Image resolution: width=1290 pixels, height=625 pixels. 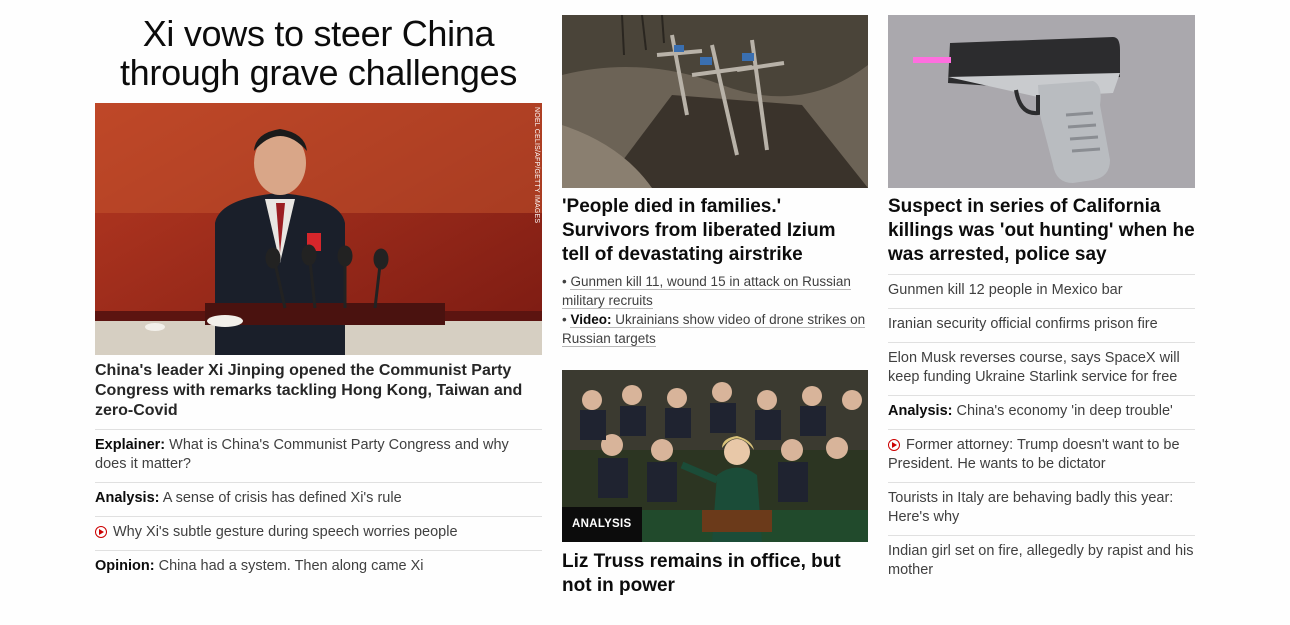 I want to click on lead-image-xi-speech: NOEL CELIS/AFP/GETTY IMAGES, so click(x=318, y=229).